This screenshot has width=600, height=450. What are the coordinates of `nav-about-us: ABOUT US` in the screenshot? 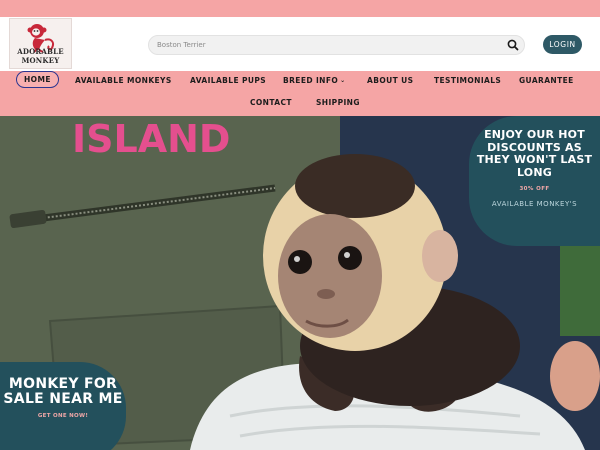 It's located at (390, 80).